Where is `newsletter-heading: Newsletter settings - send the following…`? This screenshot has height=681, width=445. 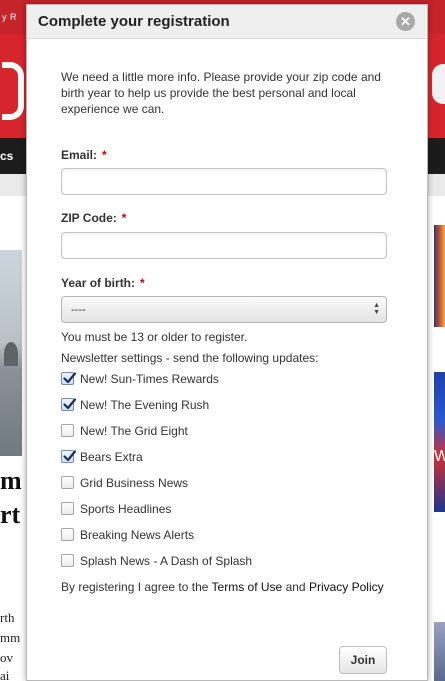 newsletter-heading: Newsletter settings - send the following… is located at coordinates (190, 358).